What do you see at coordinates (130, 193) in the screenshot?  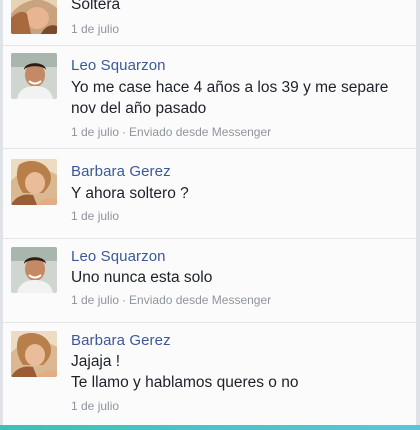 I see `message-text: Y ahora soltero ?` at bounding box center [130, 193].